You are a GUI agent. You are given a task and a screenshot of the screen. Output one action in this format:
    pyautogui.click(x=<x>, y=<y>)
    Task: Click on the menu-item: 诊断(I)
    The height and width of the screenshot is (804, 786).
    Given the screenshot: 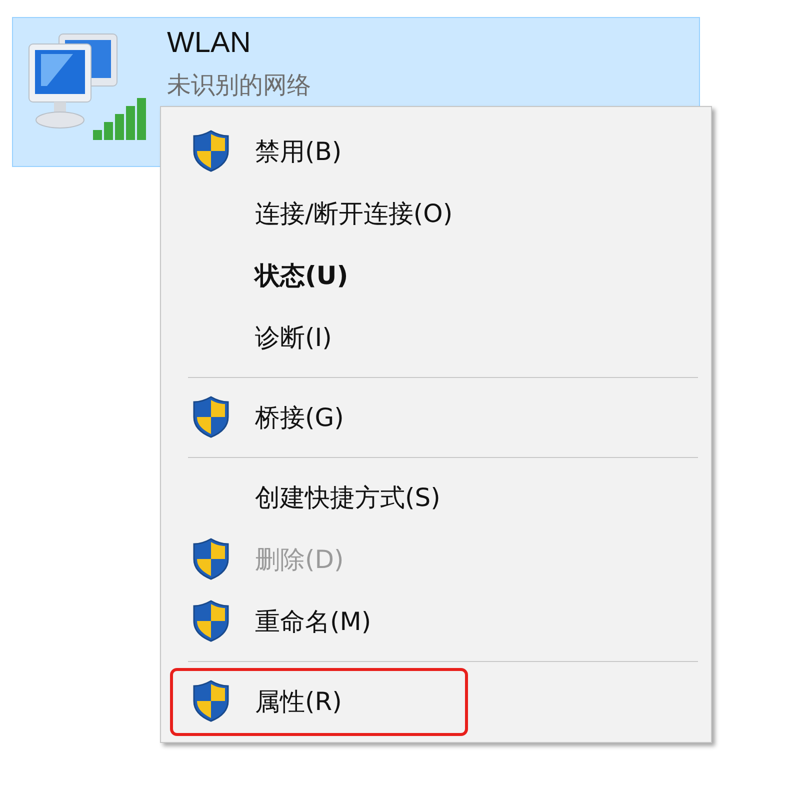 What is the action you would take?
    pyautogui.click(x=436, y=337)
    